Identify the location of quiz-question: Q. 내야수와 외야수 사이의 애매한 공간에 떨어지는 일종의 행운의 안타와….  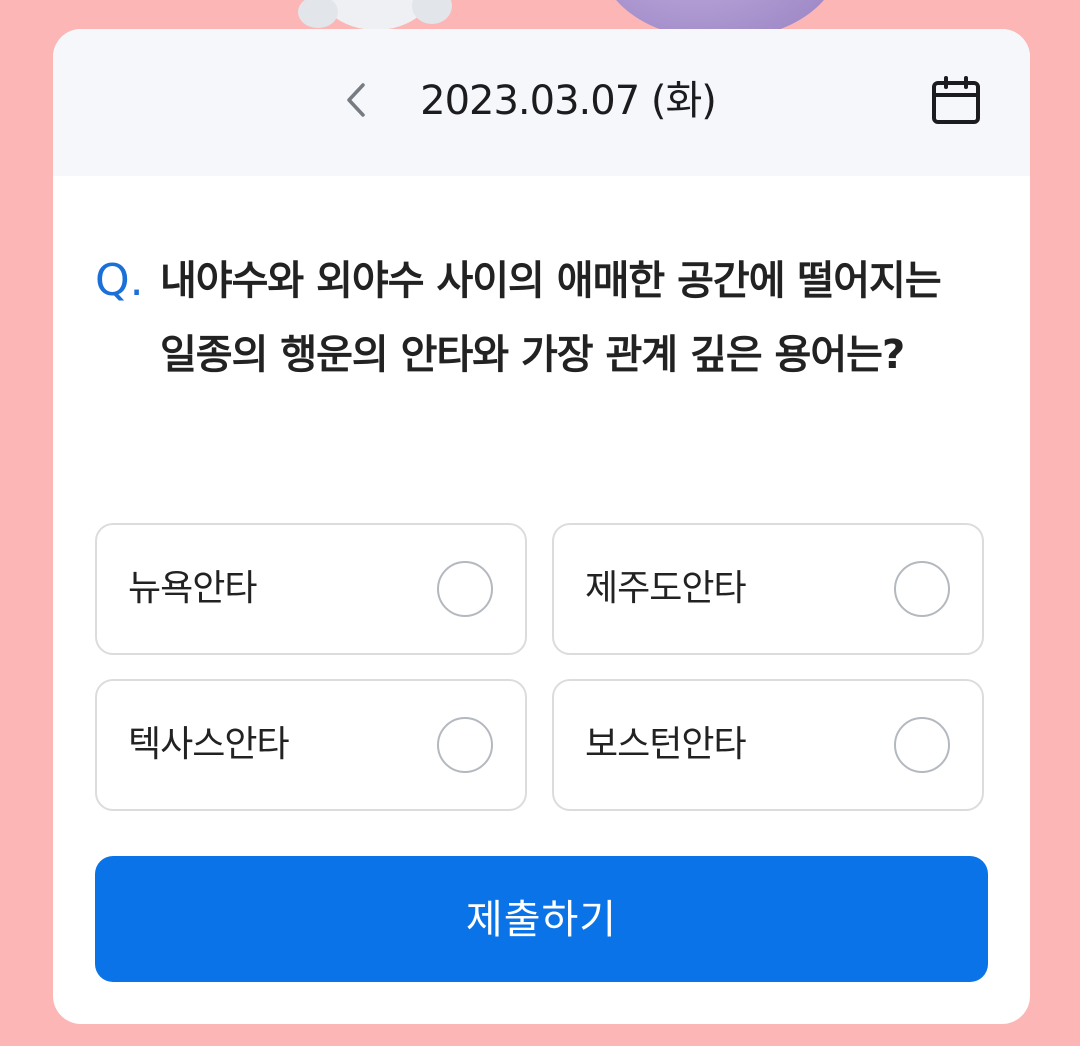
(545, 318).